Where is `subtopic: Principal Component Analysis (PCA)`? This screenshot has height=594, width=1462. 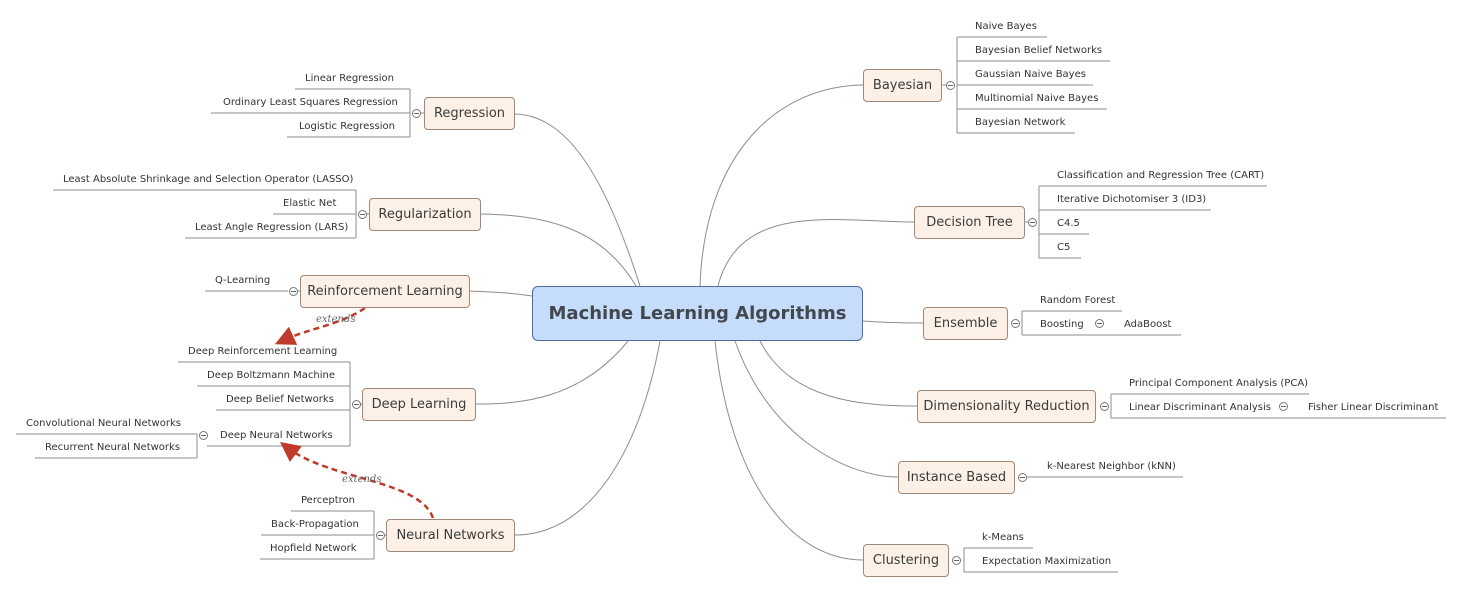
subtopic: Principal Component Analysis (PCA) is located at coordinates (1218, 384).